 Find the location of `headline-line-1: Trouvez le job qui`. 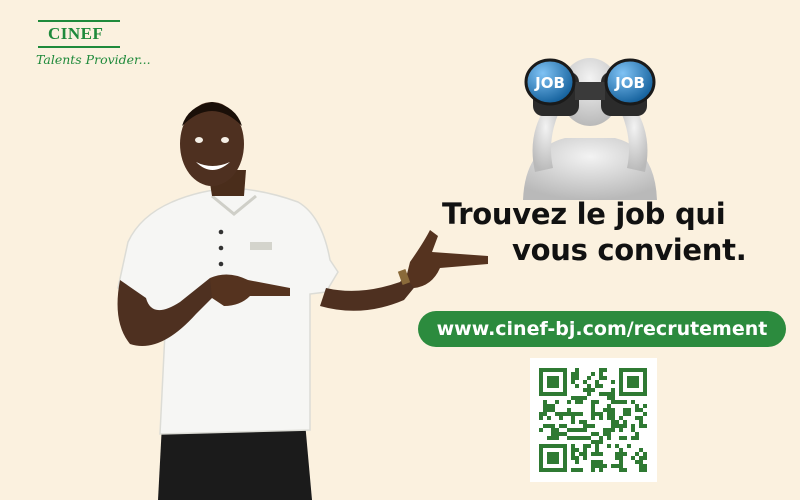

headline-line-1: Trouvez le job qui is located at coordinates (584, 214).